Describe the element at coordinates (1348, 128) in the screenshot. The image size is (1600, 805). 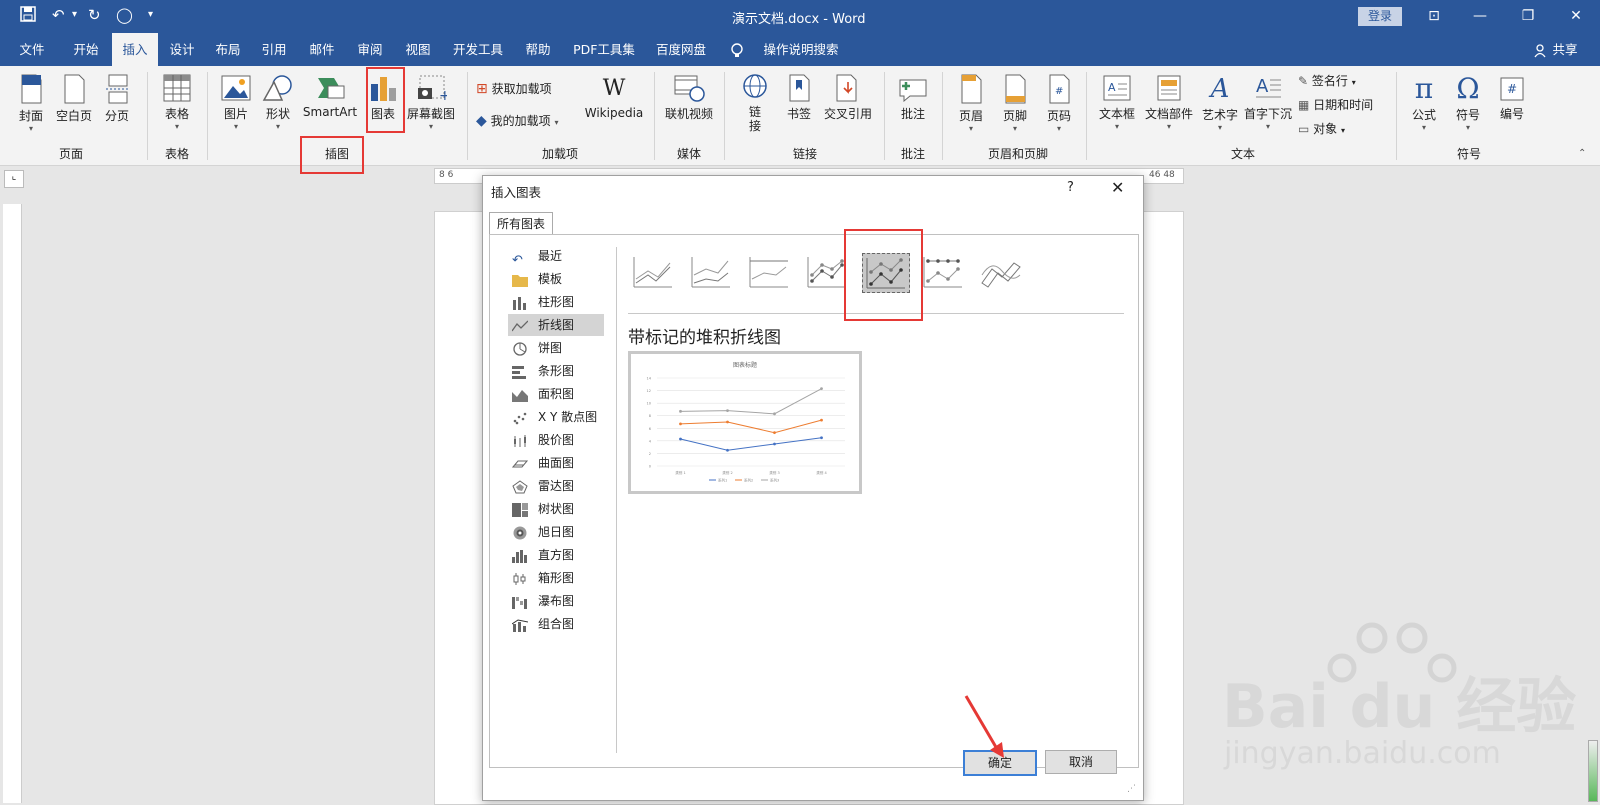
I see `object-button: ▭ 对象 ▾` at that location.